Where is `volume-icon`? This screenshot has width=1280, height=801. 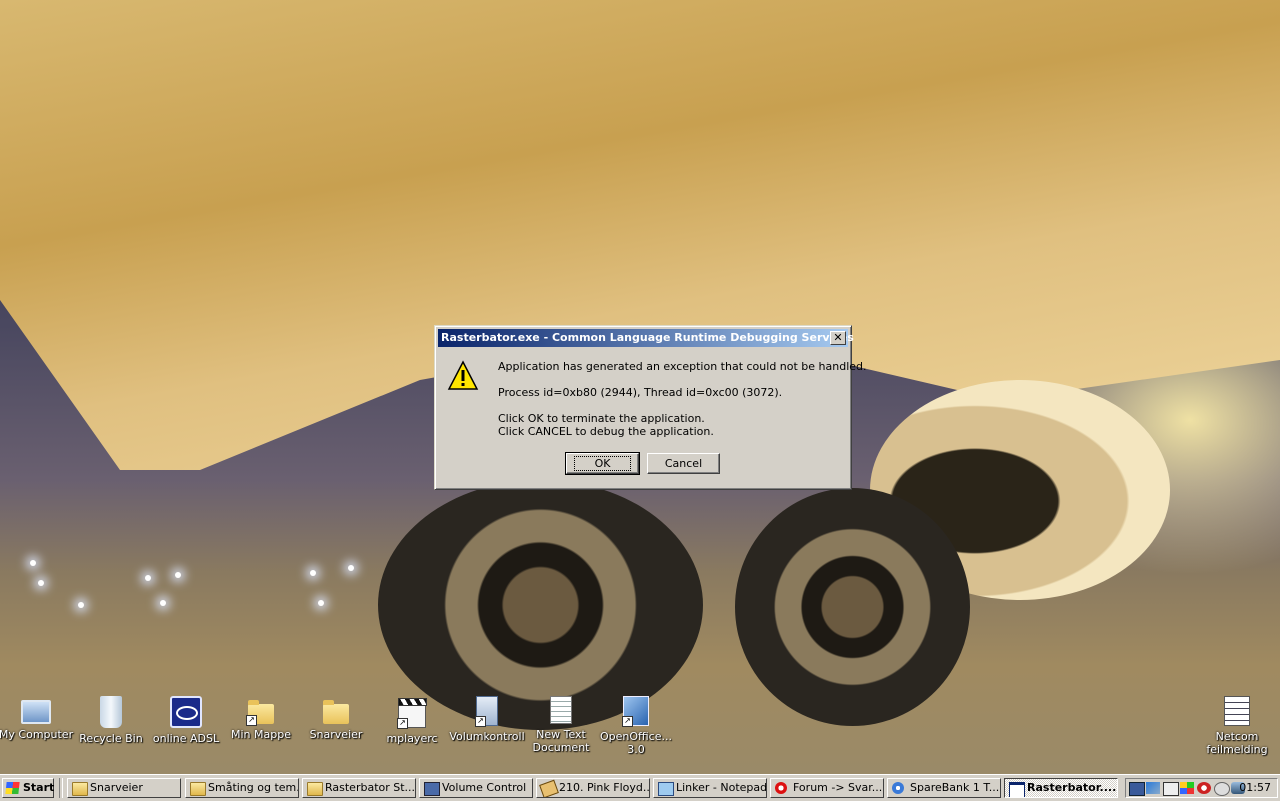
volume-icon is located at coordinates (432, 789).